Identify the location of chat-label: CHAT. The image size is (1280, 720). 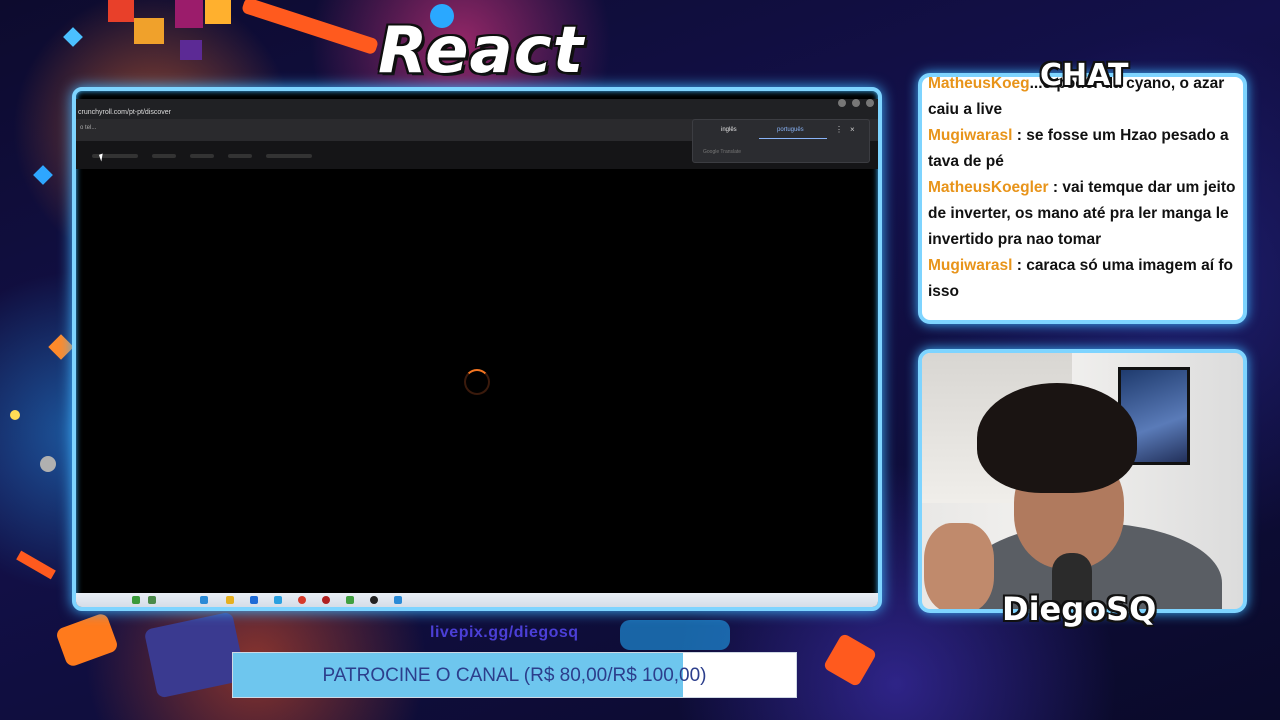
(1084, 75).